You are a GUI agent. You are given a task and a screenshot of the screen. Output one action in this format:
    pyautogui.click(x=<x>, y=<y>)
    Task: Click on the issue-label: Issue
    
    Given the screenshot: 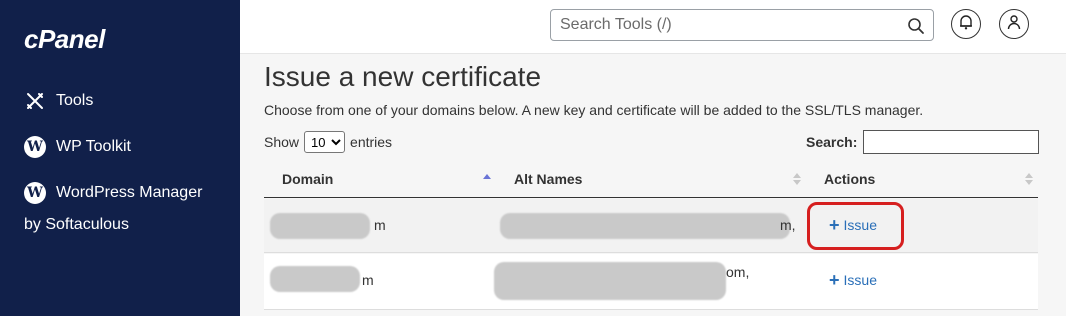 What is the action you would take?
    pyautogui.click(x=860, y=280)
    